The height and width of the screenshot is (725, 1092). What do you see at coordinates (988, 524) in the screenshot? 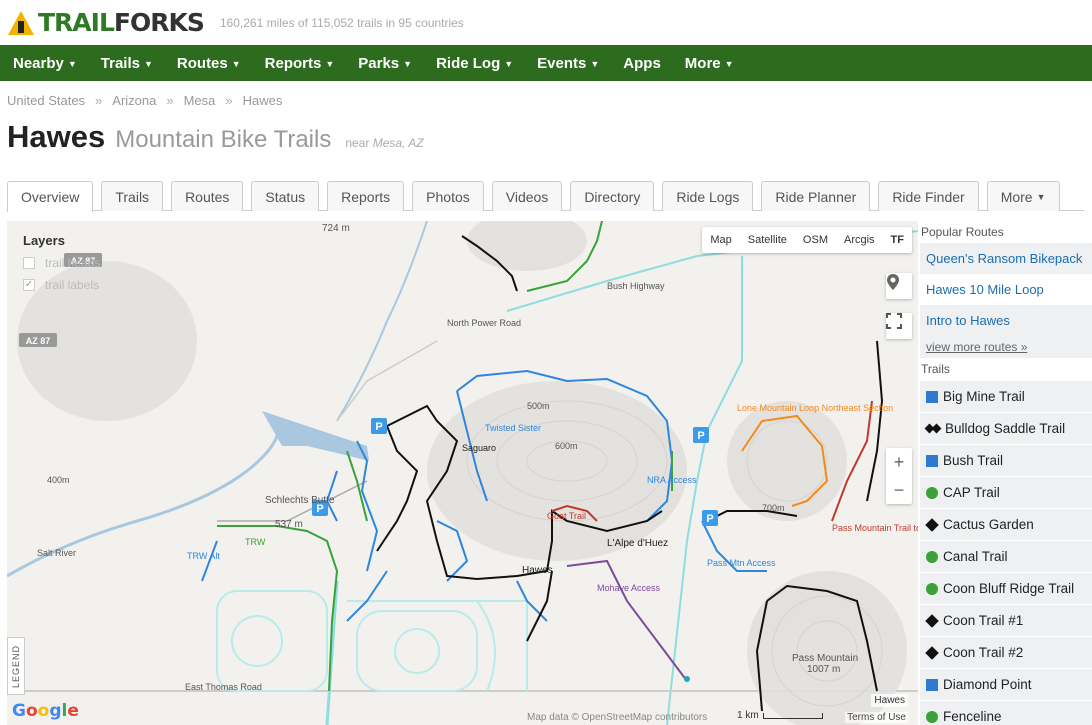
I see `trail-name: Cactus Garden` at bounding box center [988, 524].